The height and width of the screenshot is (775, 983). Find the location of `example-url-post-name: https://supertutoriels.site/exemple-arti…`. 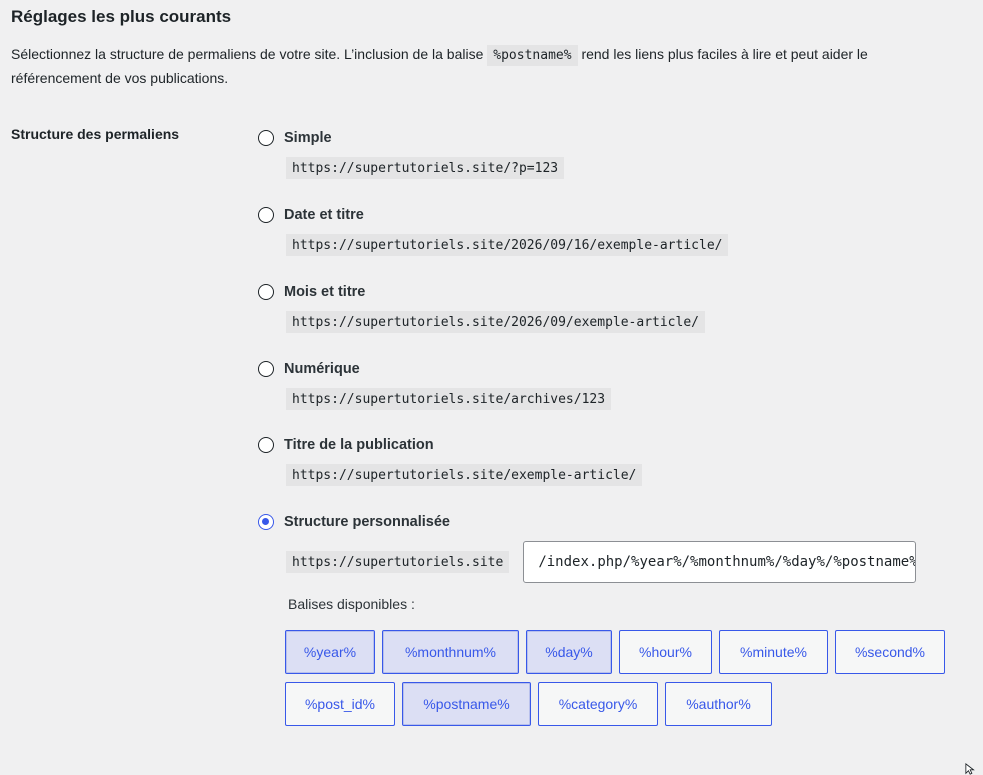

example-url-post-name: https://supertutoriels.site/exemple-arti… is located at coordinates (464, 475).